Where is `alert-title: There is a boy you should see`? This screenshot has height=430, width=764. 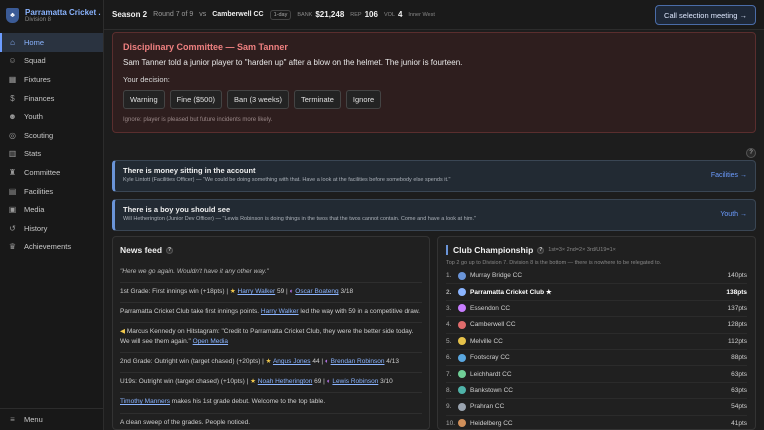
alert-title: There is a boy you should see is located at coordinates (177, 209).